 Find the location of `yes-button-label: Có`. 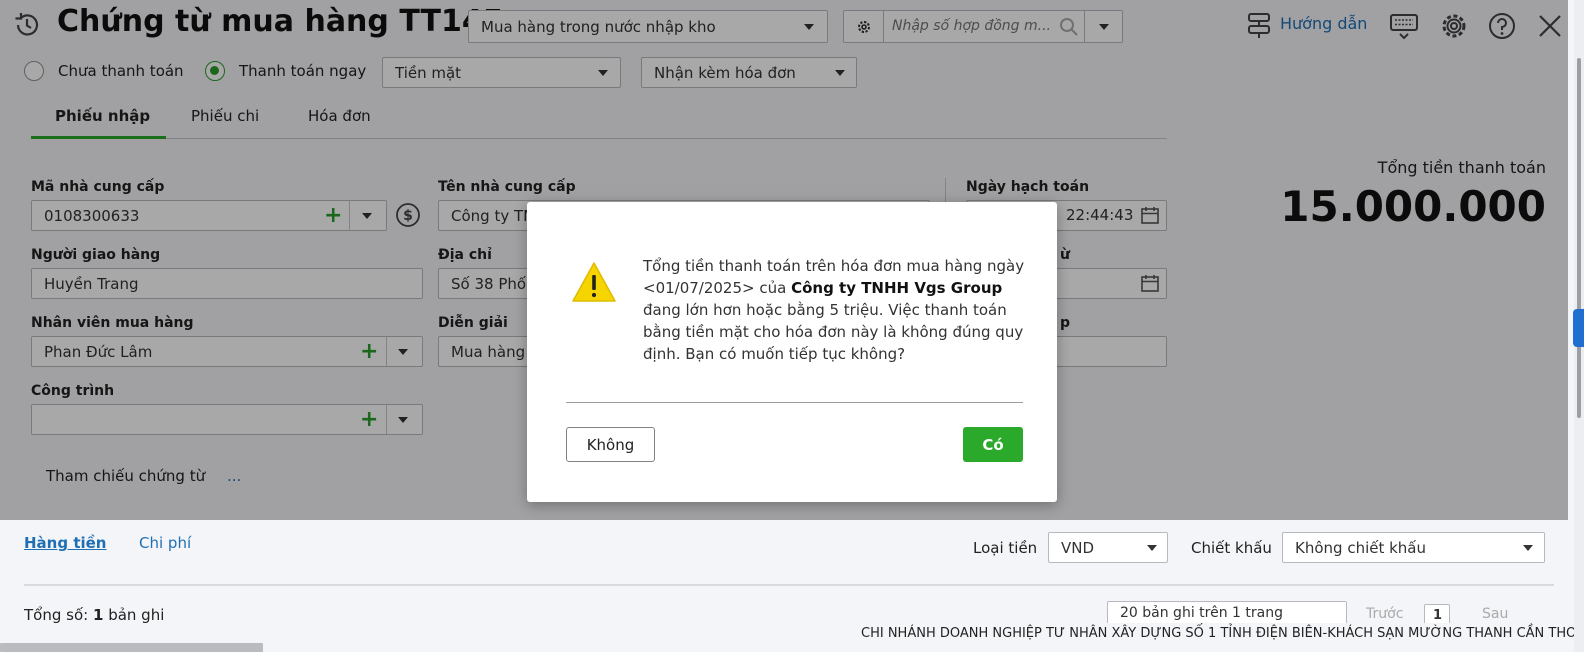

yes-button-label: Có is located at coordinates (993, 444).